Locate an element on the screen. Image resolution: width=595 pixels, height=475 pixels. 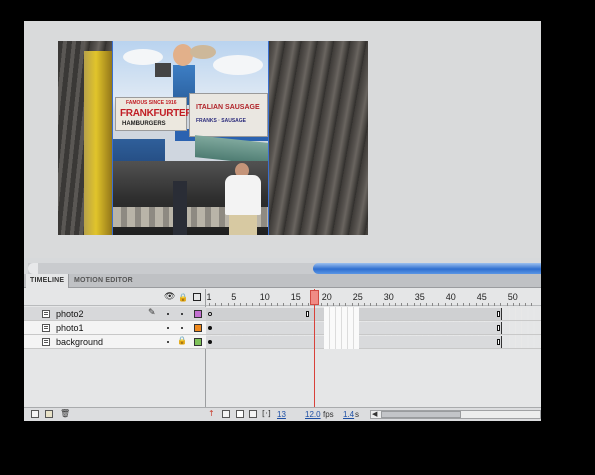
onion-skin-icon is located at coordinates (226, 414).